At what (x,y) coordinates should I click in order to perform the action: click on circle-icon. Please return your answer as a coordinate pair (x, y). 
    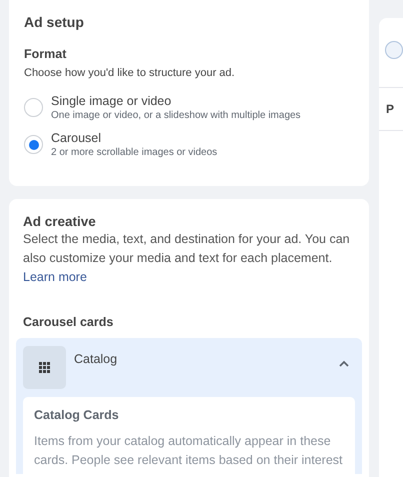
    Looking at the image, I should click on (394, 50).